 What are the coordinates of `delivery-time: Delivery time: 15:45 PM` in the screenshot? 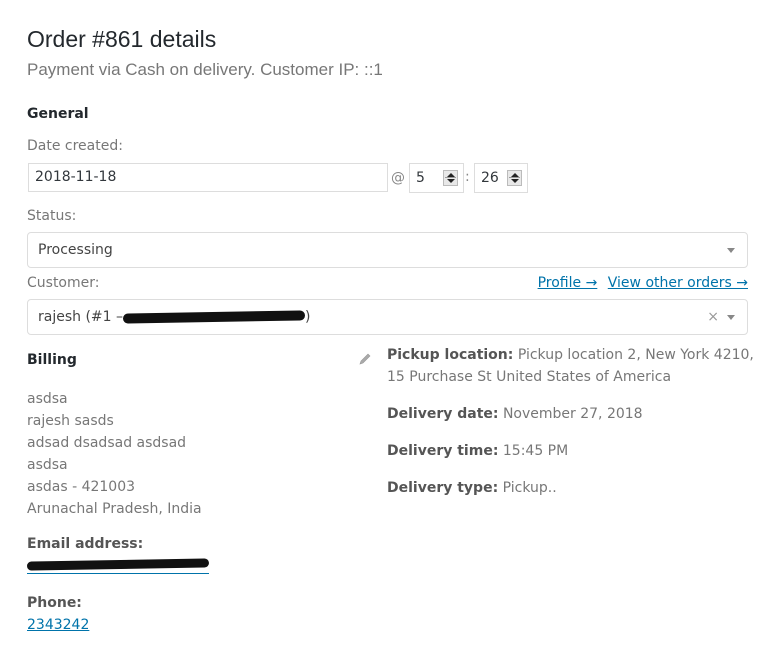 It's located at (477, 451).